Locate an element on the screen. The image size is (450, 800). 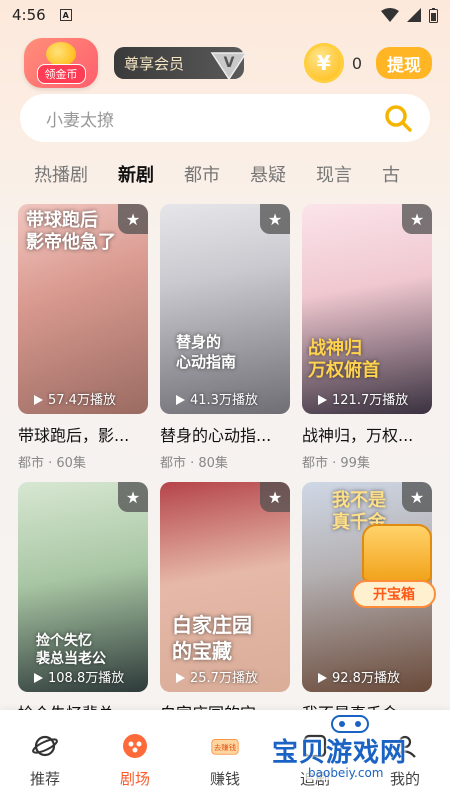
planet-icon is located at coordinates (45, 746).